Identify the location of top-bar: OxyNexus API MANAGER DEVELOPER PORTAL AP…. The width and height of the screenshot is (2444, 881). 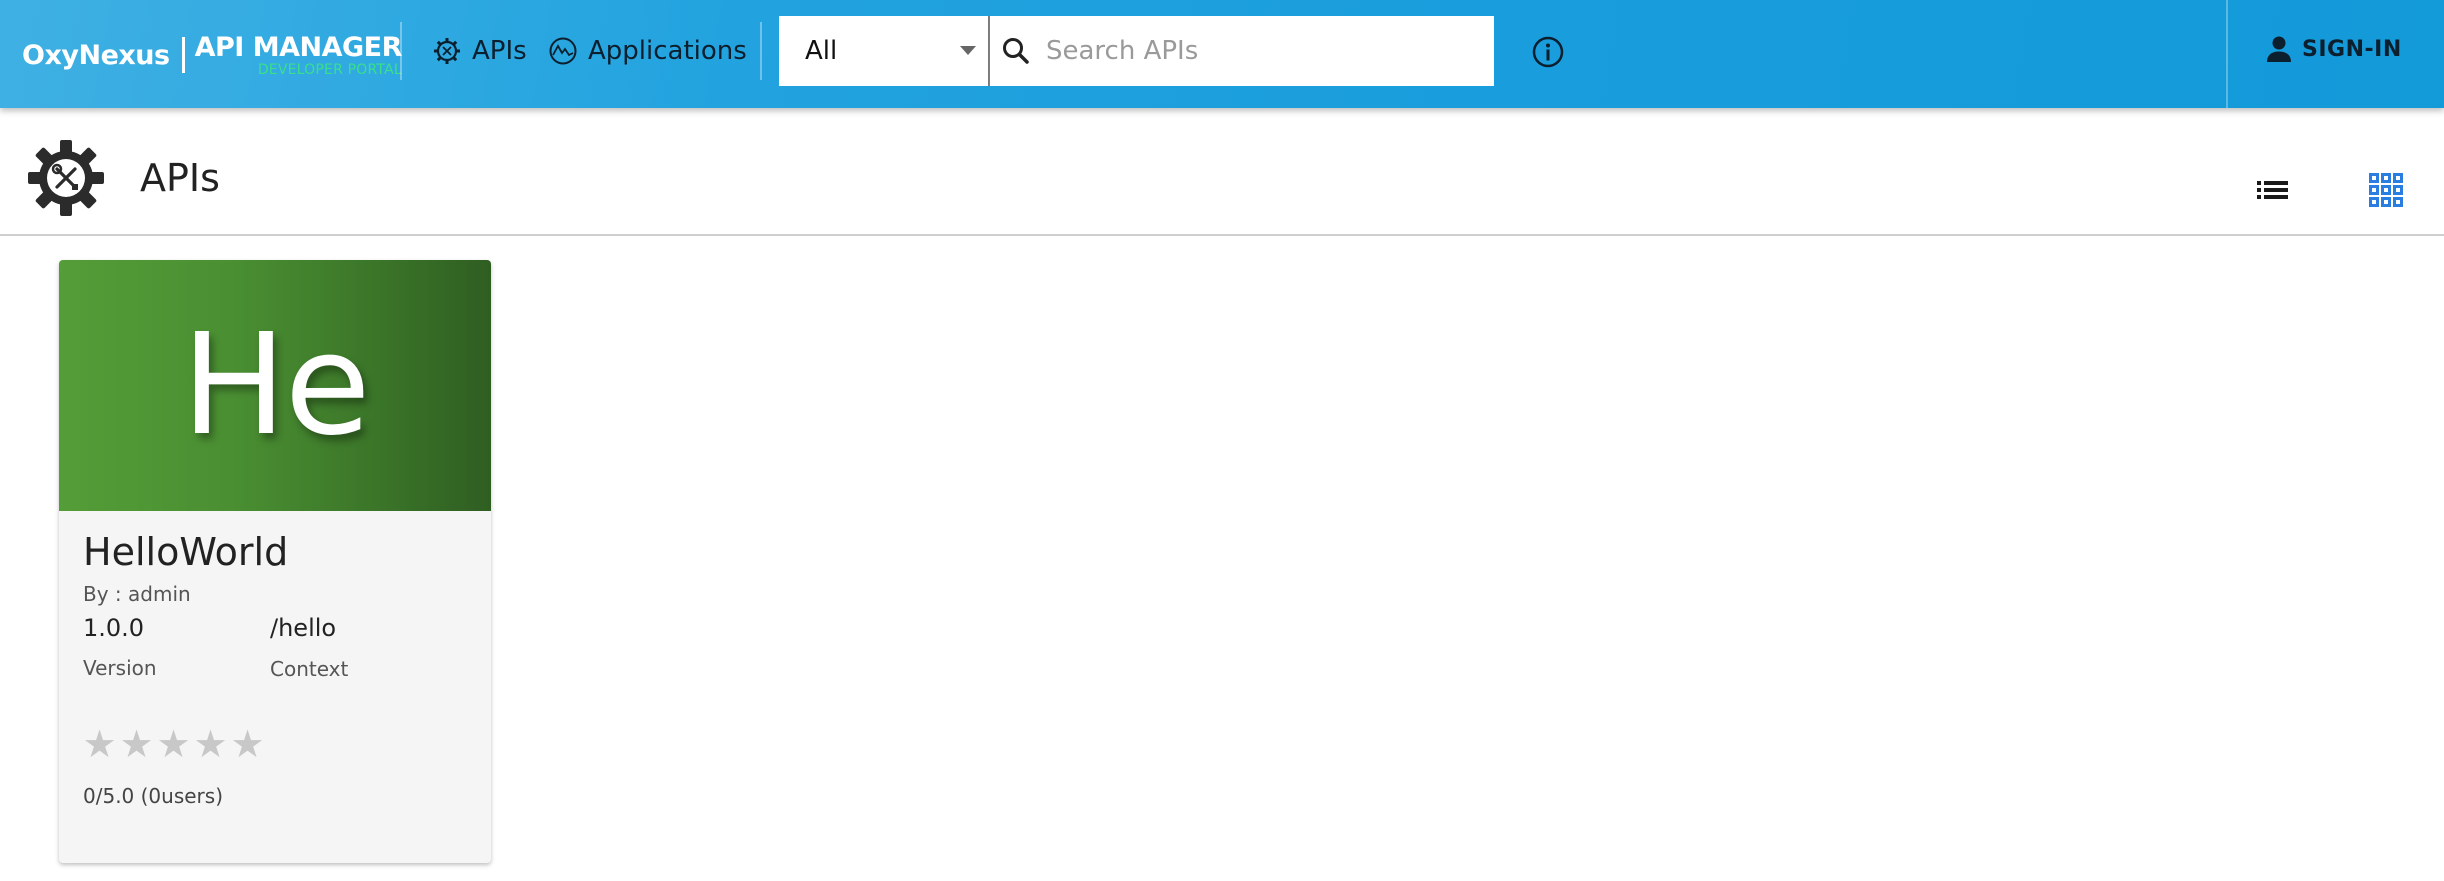
(1222, 54).